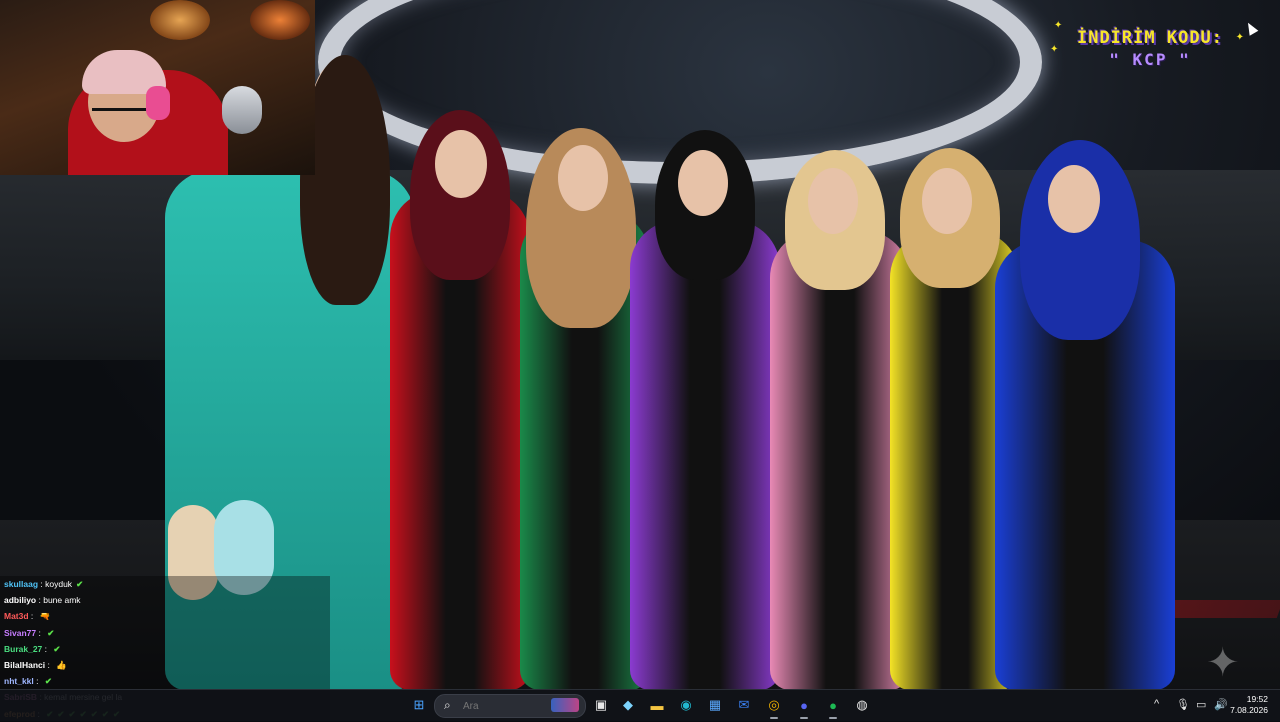 The height and width of the screenshot is (722, 1280). Describe the element at coordinates (165, 633) in the screenshot. I see `chat-message: Sivan77 : ✔` at that location.